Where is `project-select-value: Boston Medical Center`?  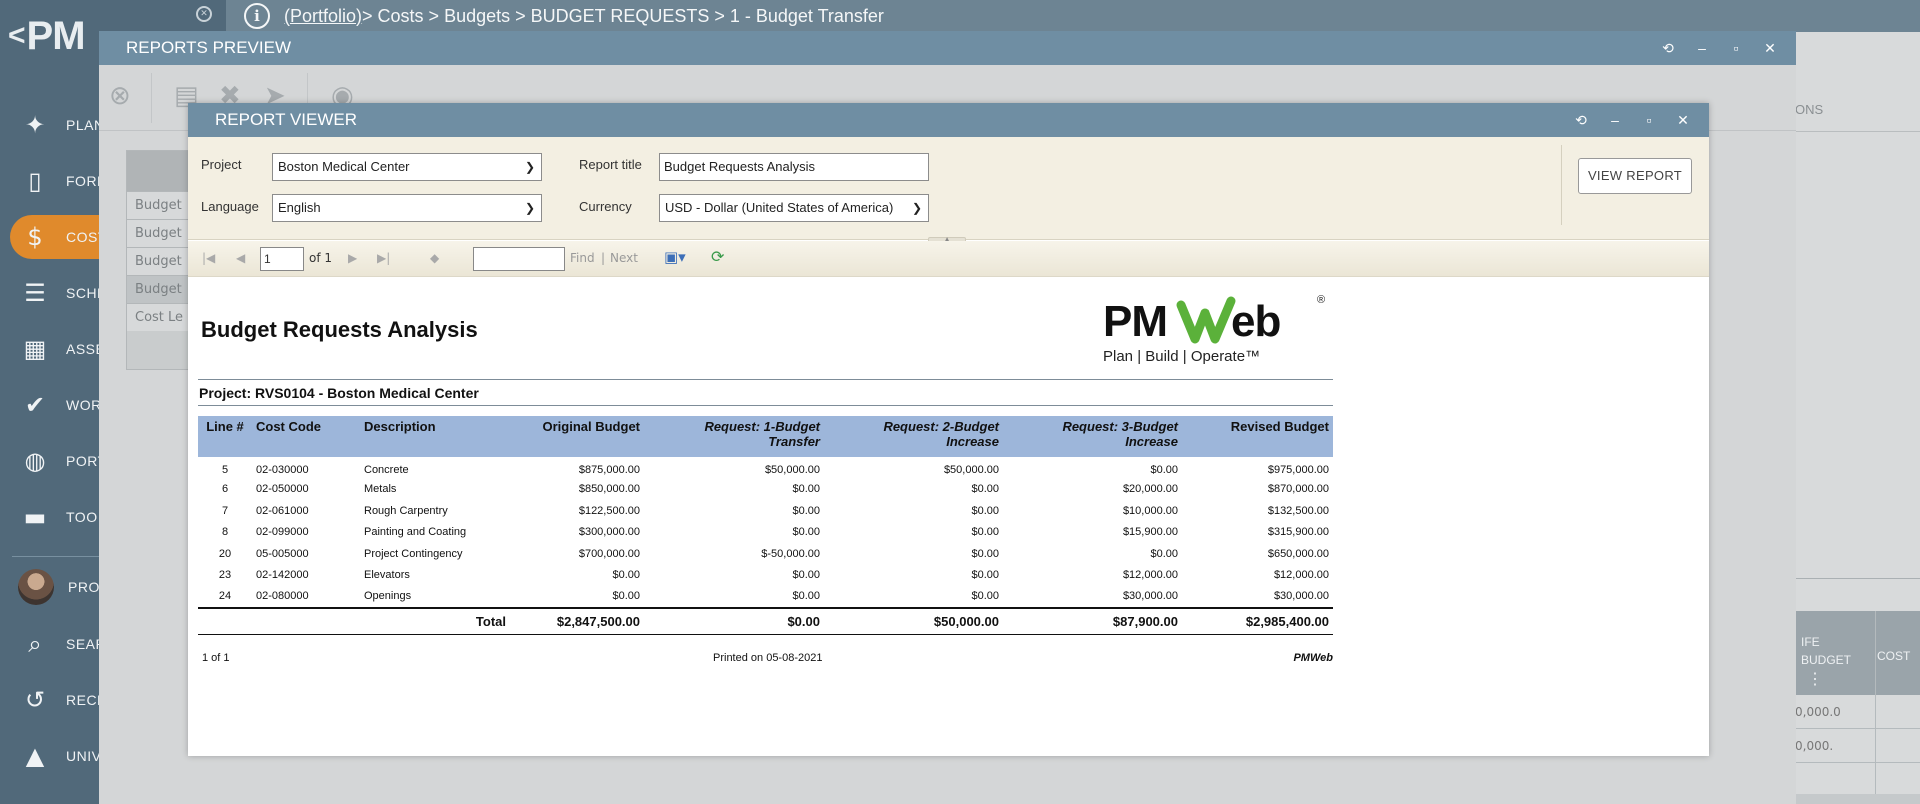 project-select-value: Boston Medical Center is located at coordinates (344, 166).